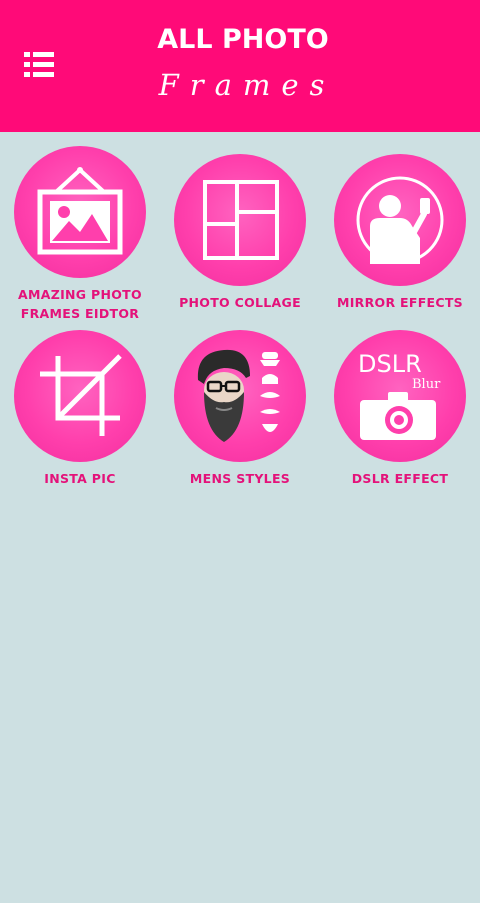  I want to click on tile-mirror-effects-label: MIRROR EFFECTS, so click(399, 302).